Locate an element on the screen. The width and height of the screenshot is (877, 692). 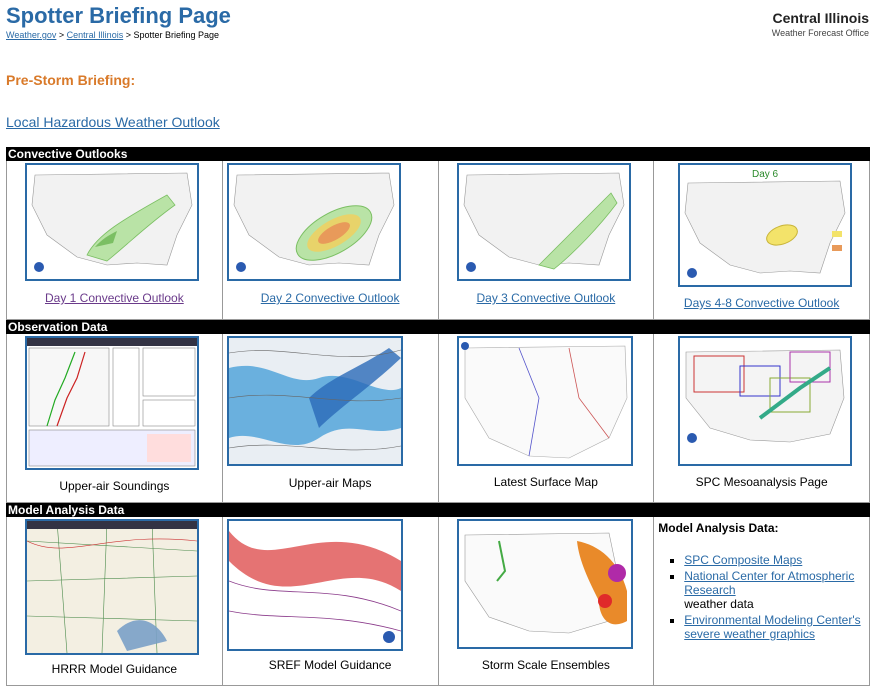
day2-outlook-link: Day 2 Convective Outlook is located at coordinates (330, 298).